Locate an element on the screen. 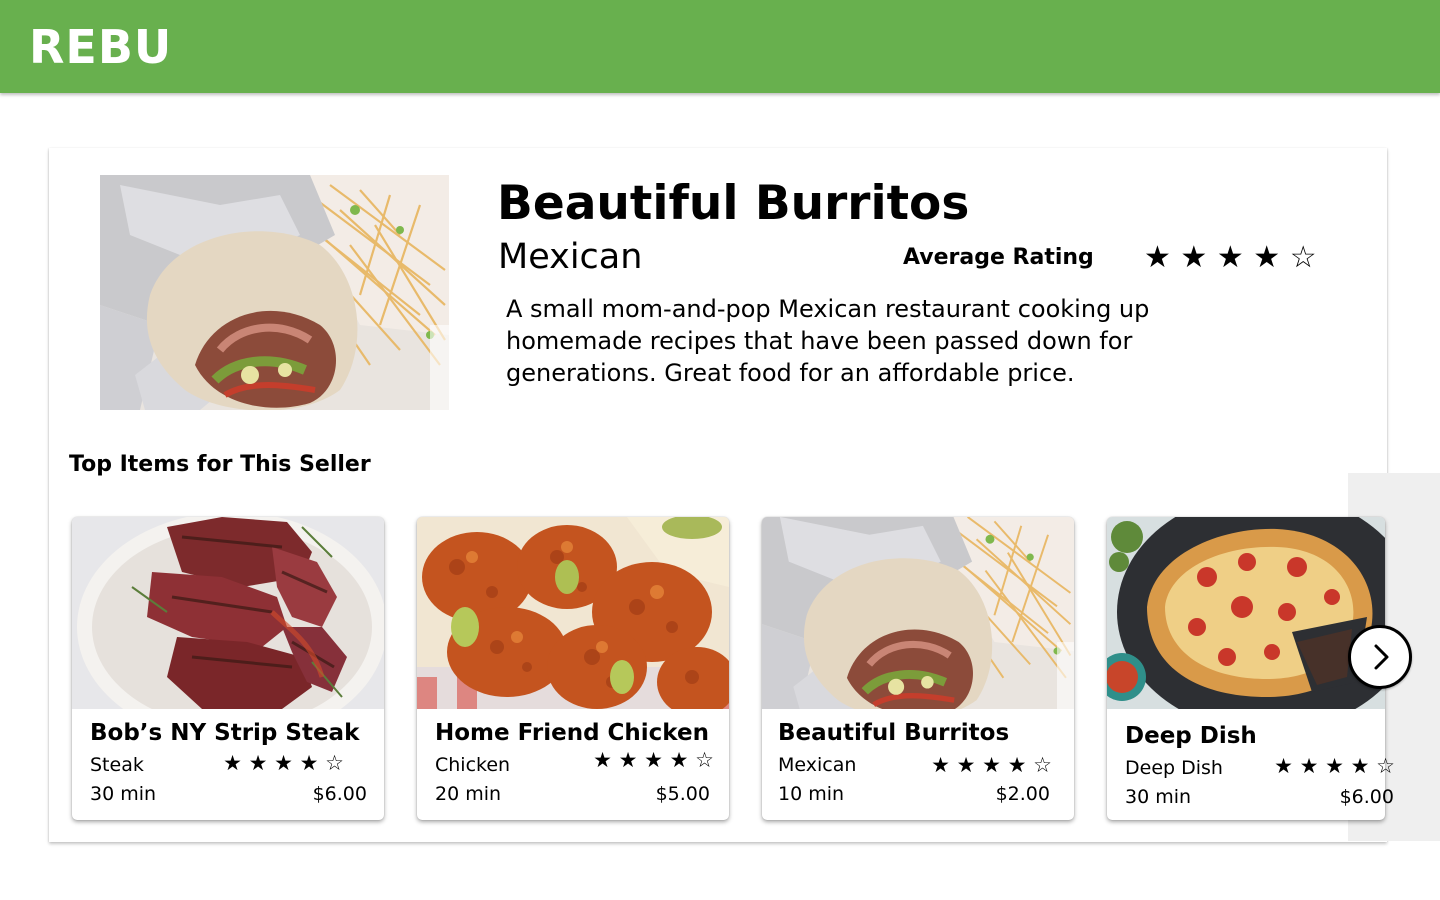 This screenshot has width=1440, height=900. item-name: Home Friend Chicken is located at coordinates (572, 733).